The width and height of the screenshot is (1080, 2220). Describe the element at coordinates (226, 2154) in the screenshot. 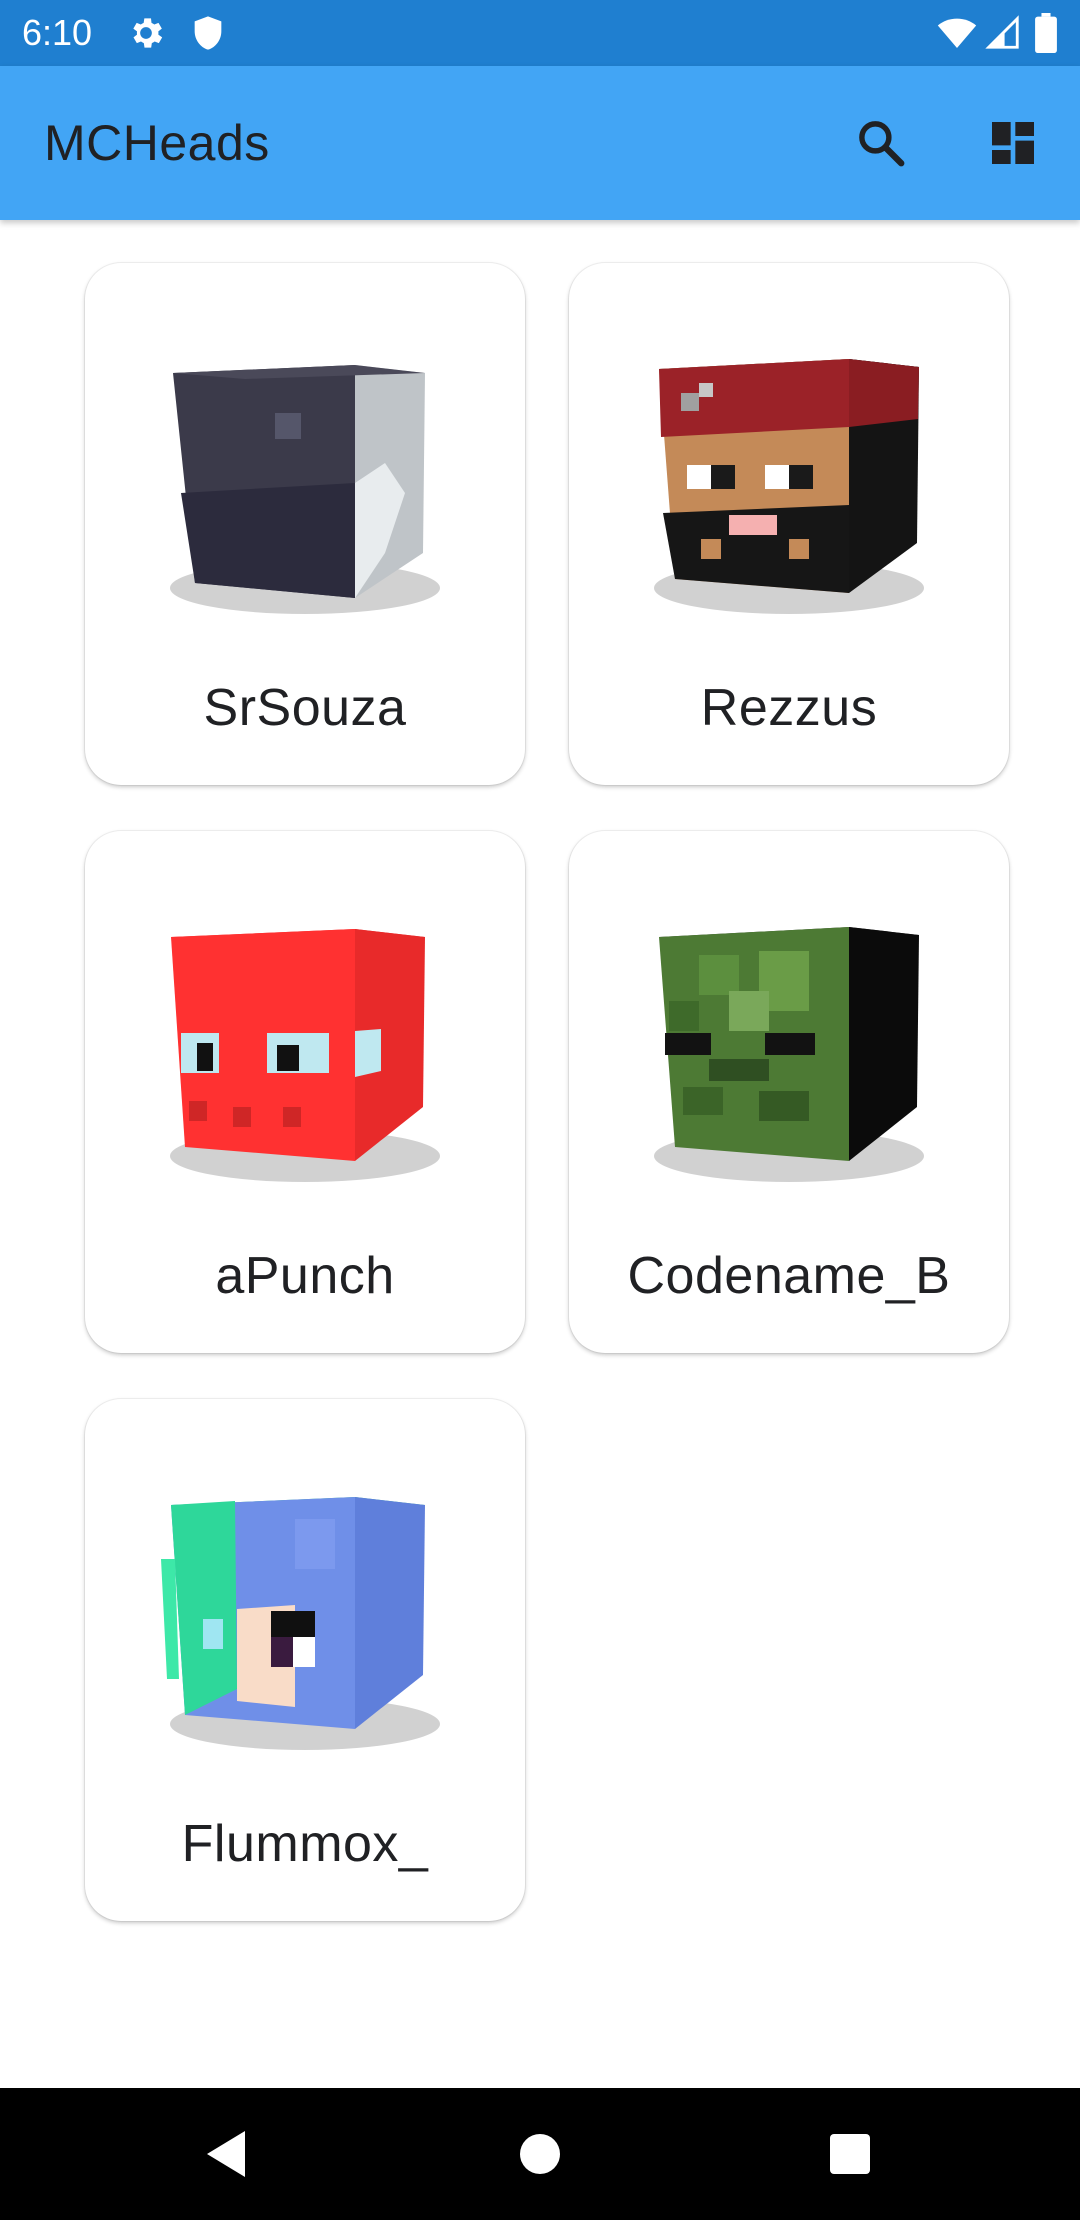

I see `back-icon` at that location.